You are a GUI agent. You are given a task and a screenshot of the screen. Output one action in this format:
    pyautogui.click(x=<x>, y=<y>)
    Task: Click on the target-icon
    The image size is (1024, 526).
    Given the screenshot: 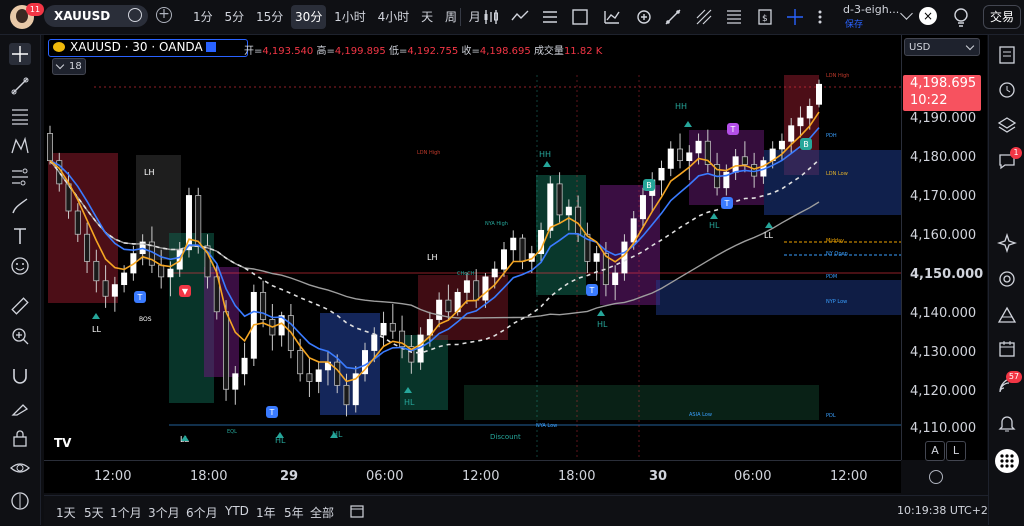 What is the action you would take?
    pyautogui.click(x=1007, y=279)
    